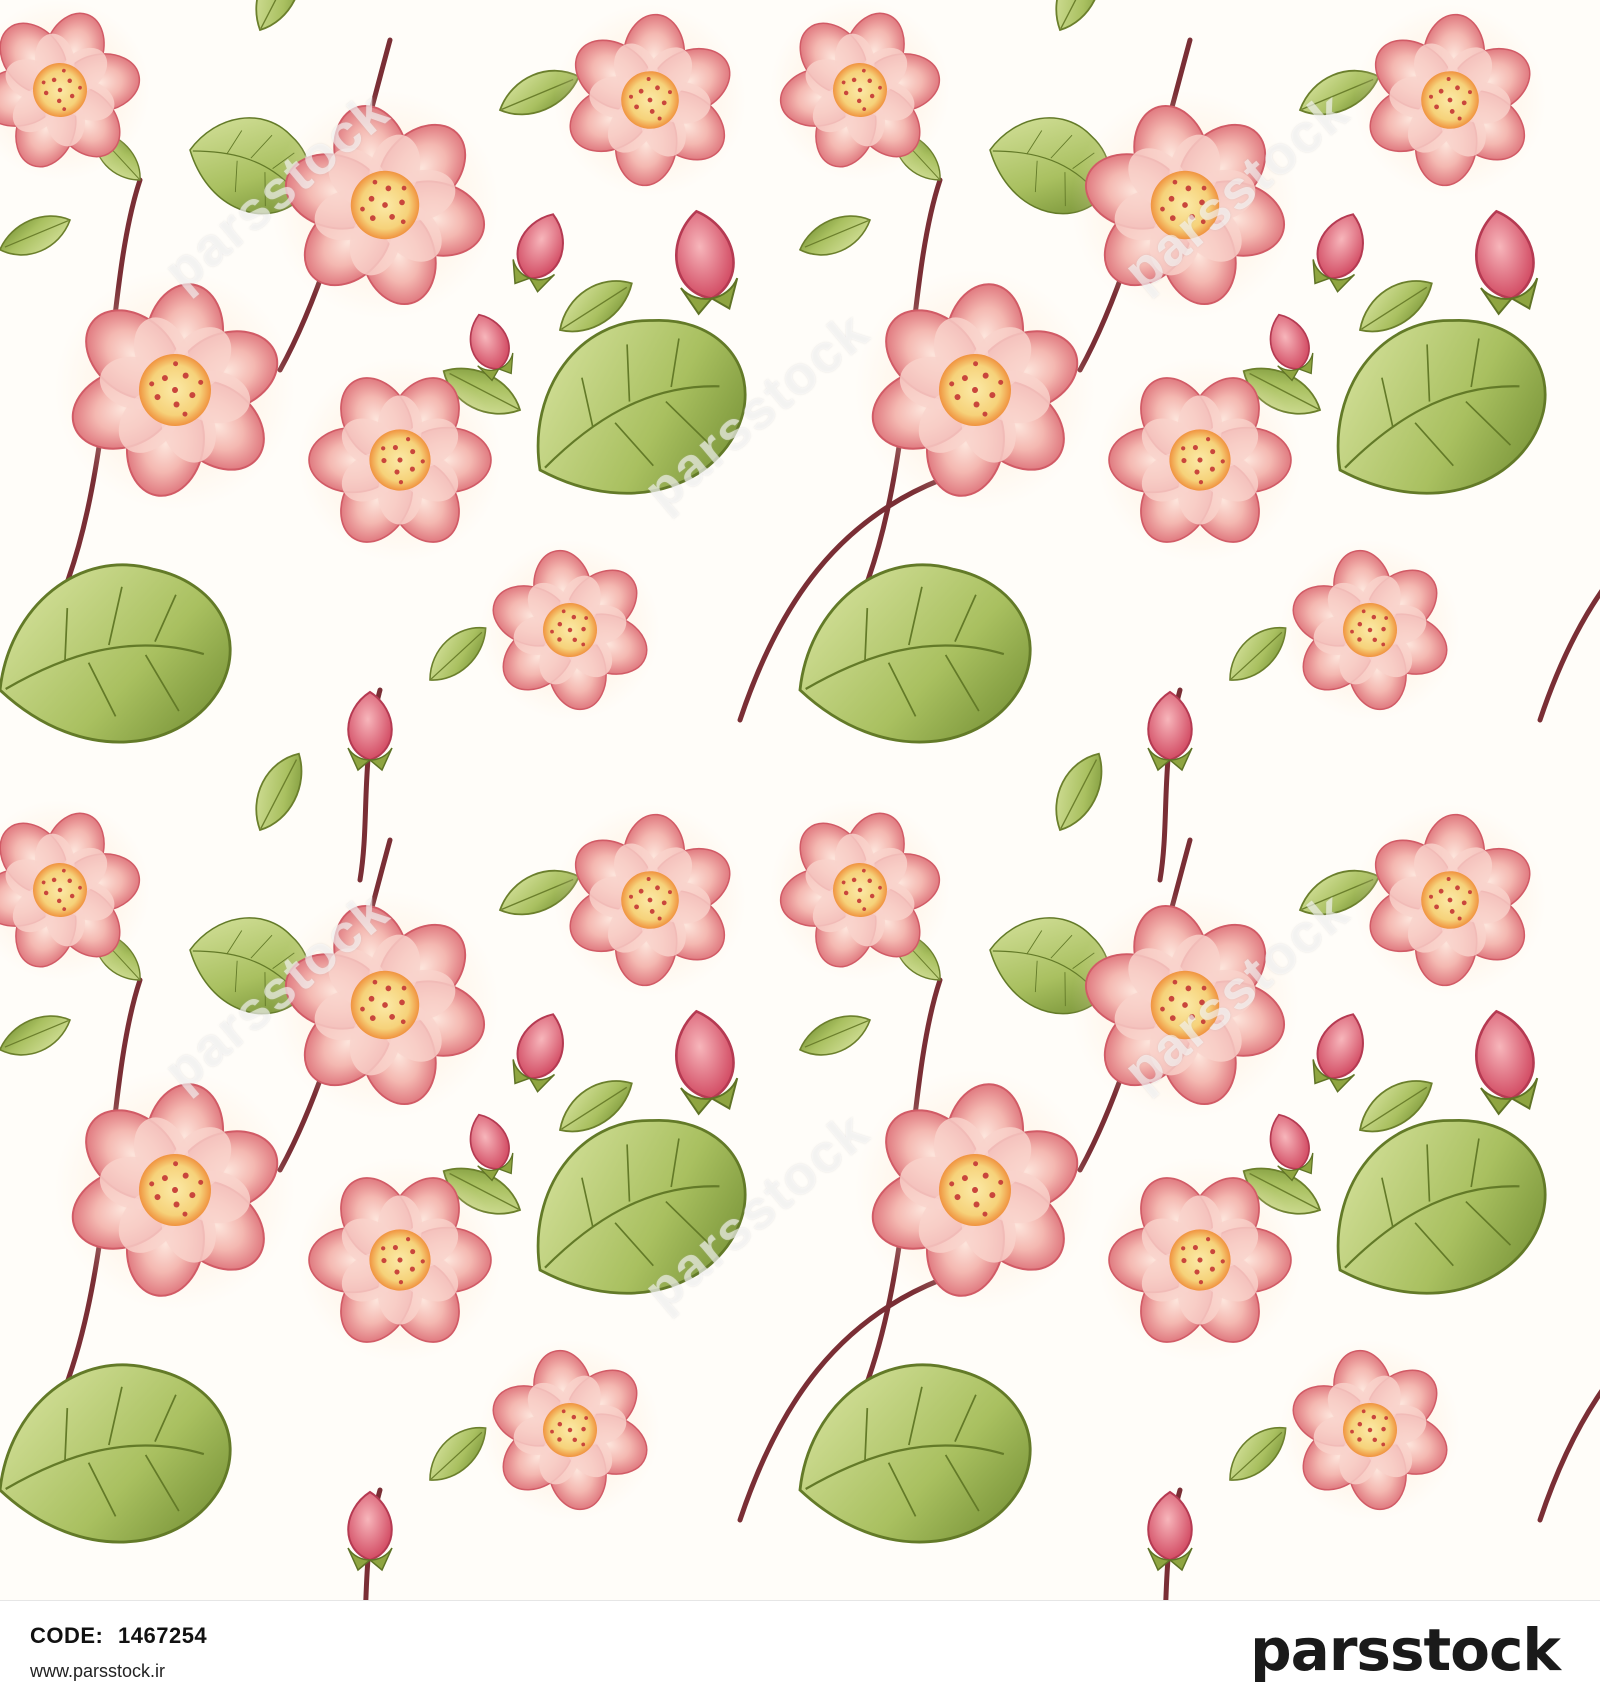  Describe the element at coordinates (163, 1635) in the screenshot. I see `code-value: 1467254` at that location.